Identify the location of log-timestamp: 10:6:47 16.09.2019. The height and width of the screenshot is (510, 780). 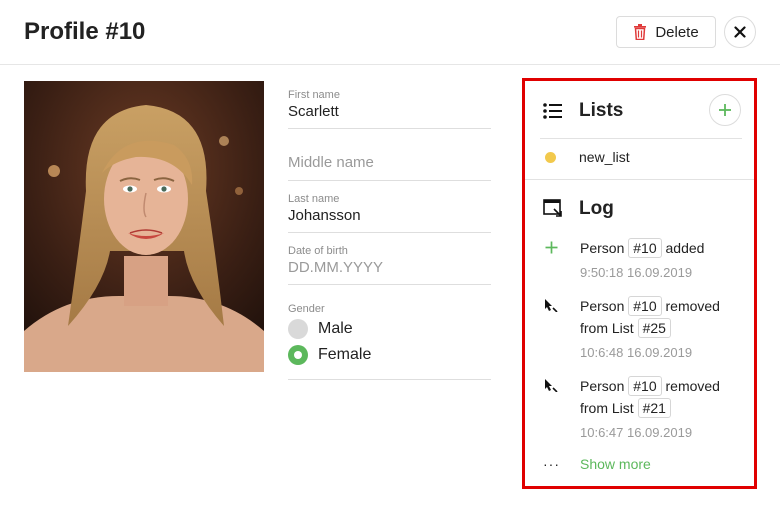
(636, 432).